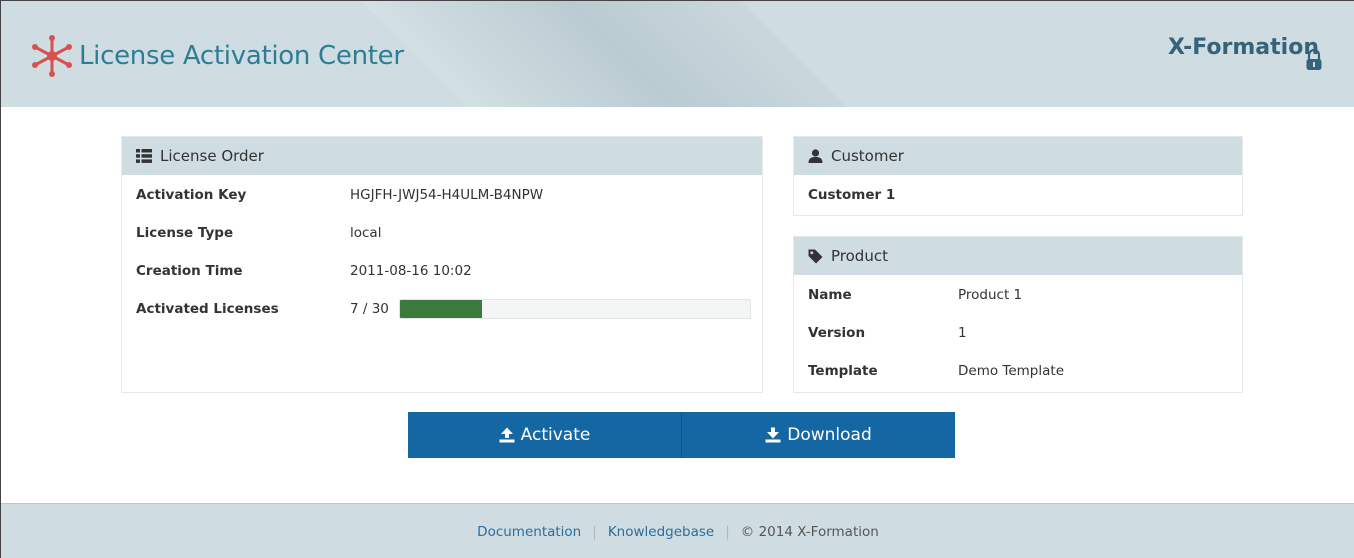 The width and height of the screenshot is (1354, 558). I want to click on product-name-row: Name Product 1, so click(1018, 295).